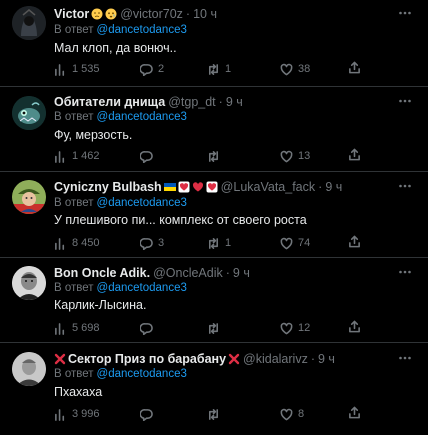 The height and width of the screenshot is (435, 428). I want to click on like-button: 74, so click(295, 243).